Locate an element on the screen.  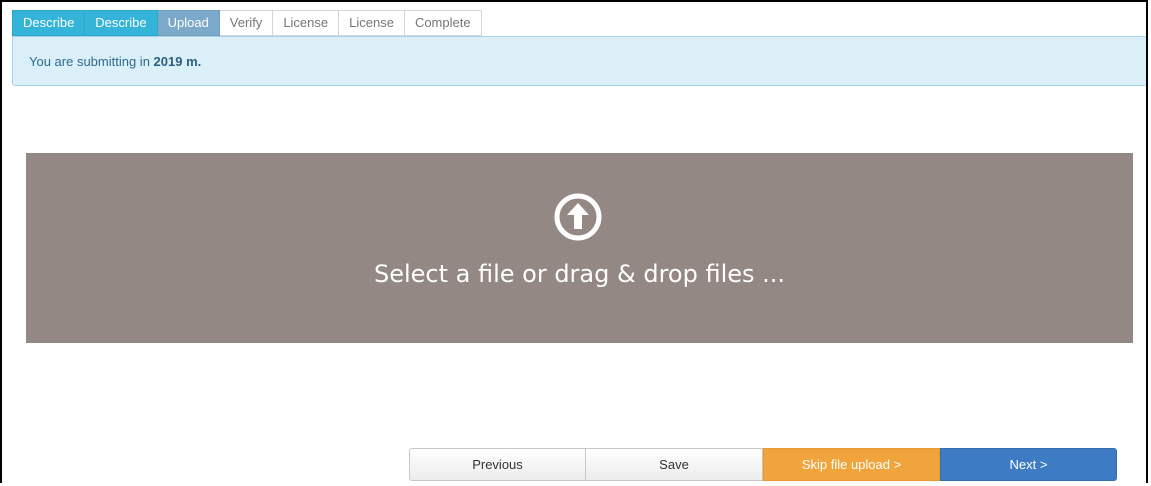
step-license-1: License is located at coordinates (306, 23).